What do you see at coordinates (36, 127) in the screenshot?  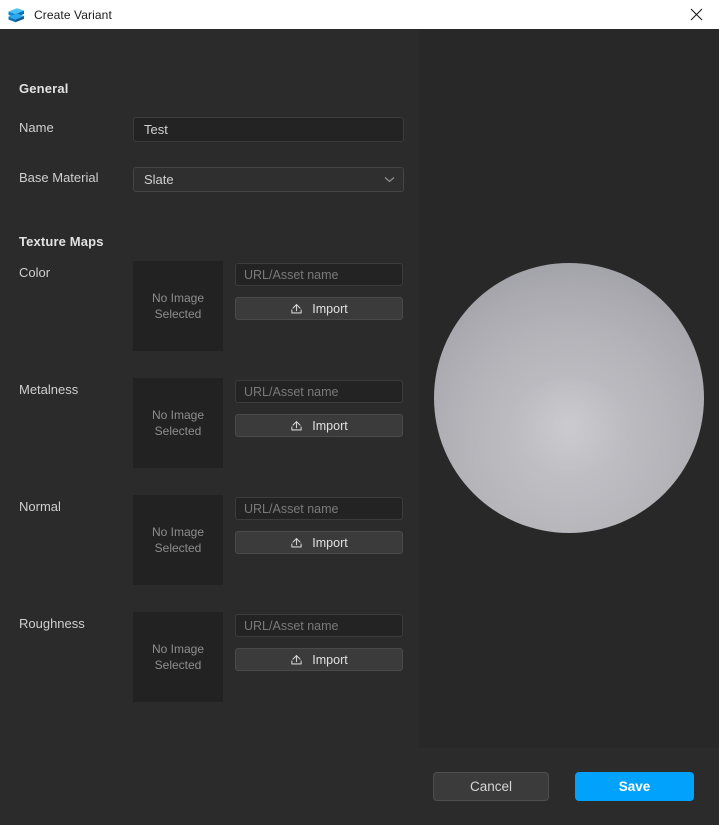 I see `name-label: Name` at bounding box center [36, 127].